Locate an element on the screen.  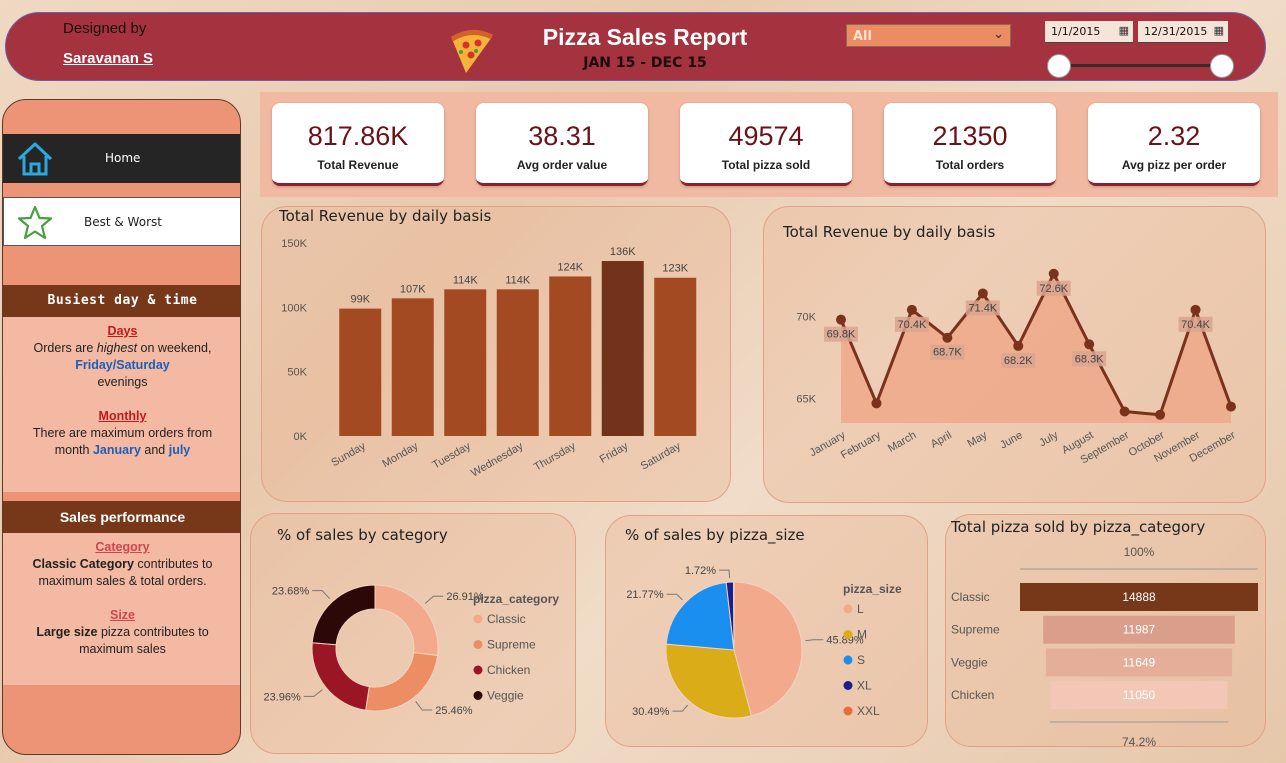
legend-label: L is located at coordinates (860, 609).